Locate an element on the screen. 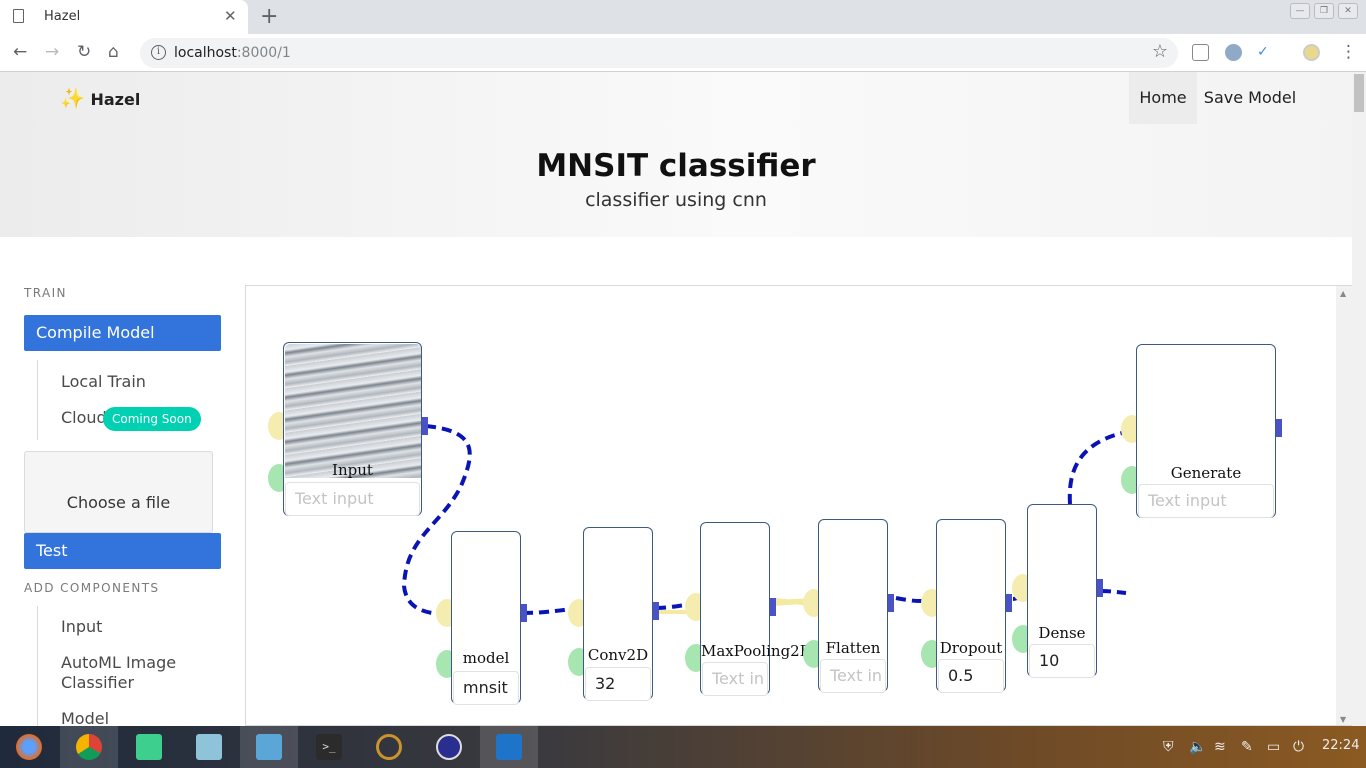 The image size is (1366, 768). terminal-icon is located at coordinates (149, 747).